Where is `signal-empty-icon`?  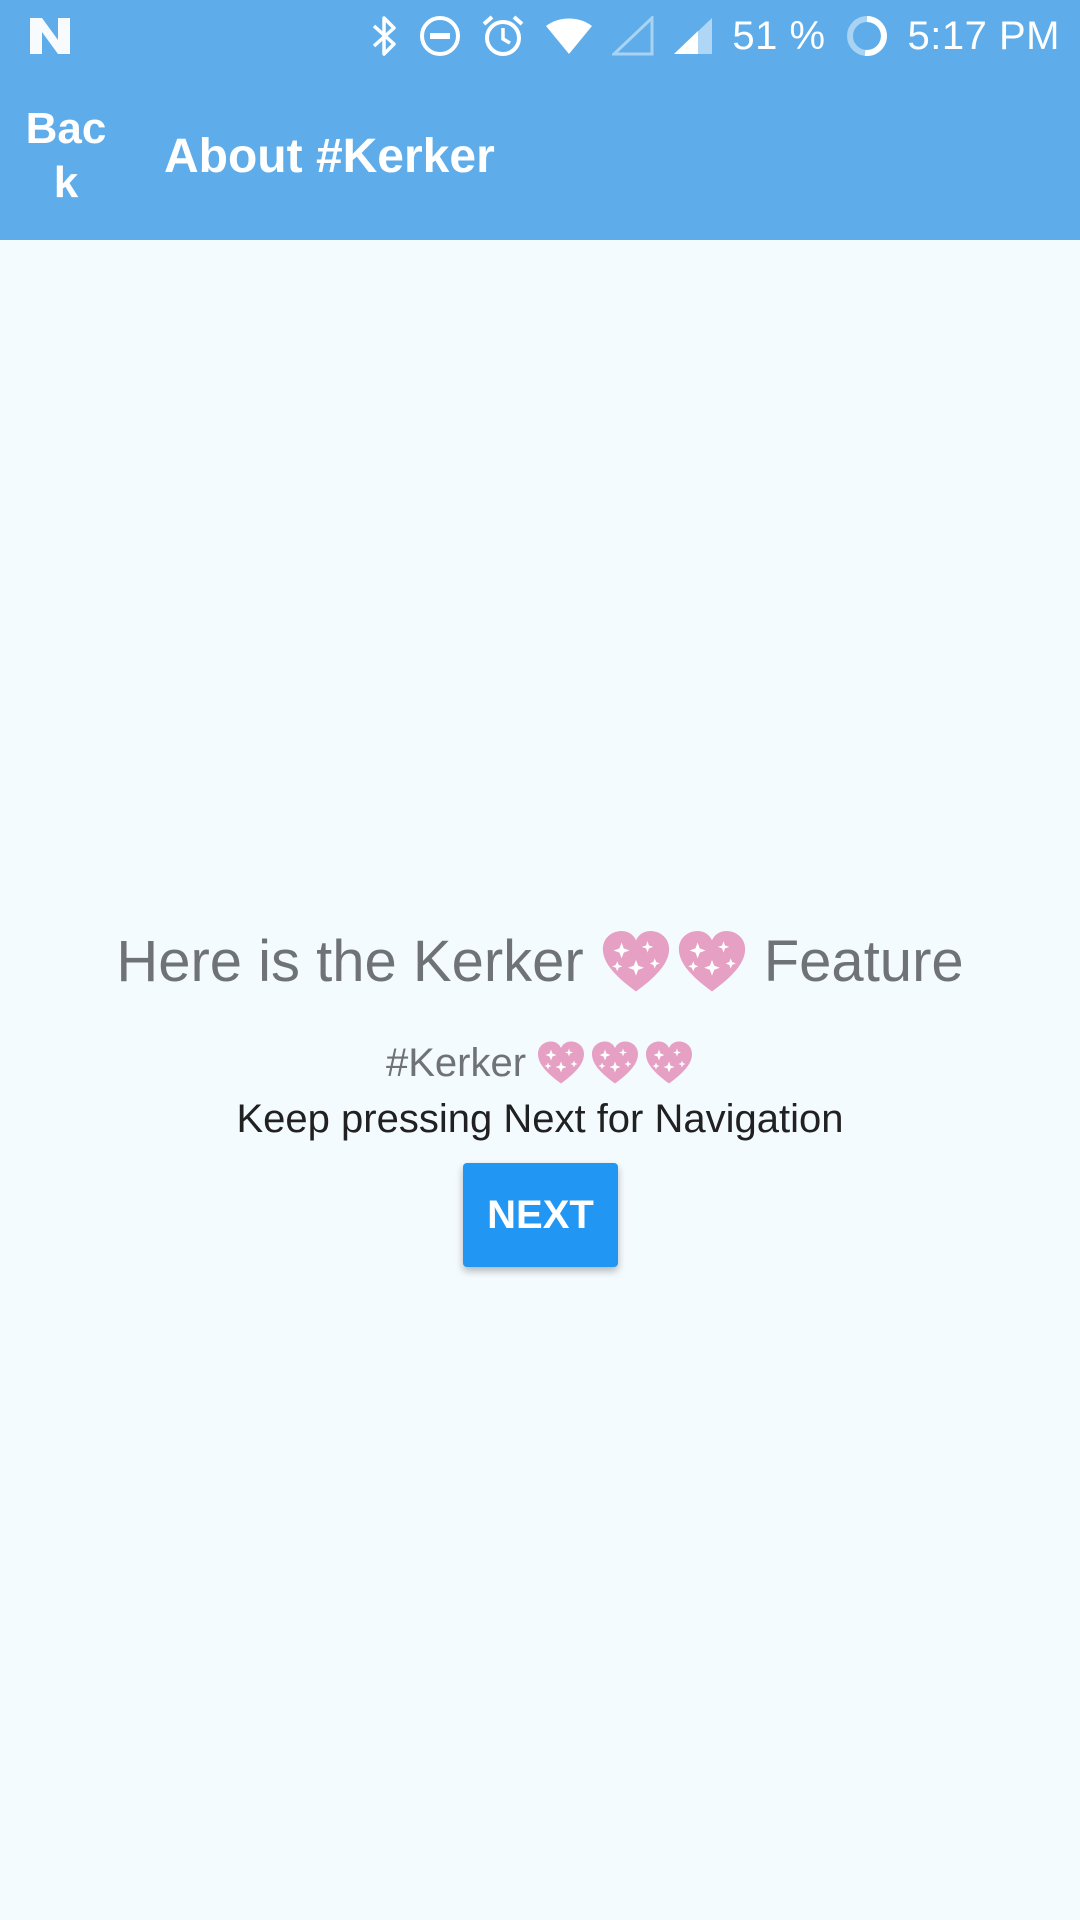 signal-empty-icon is located at coordinates (633, 36).